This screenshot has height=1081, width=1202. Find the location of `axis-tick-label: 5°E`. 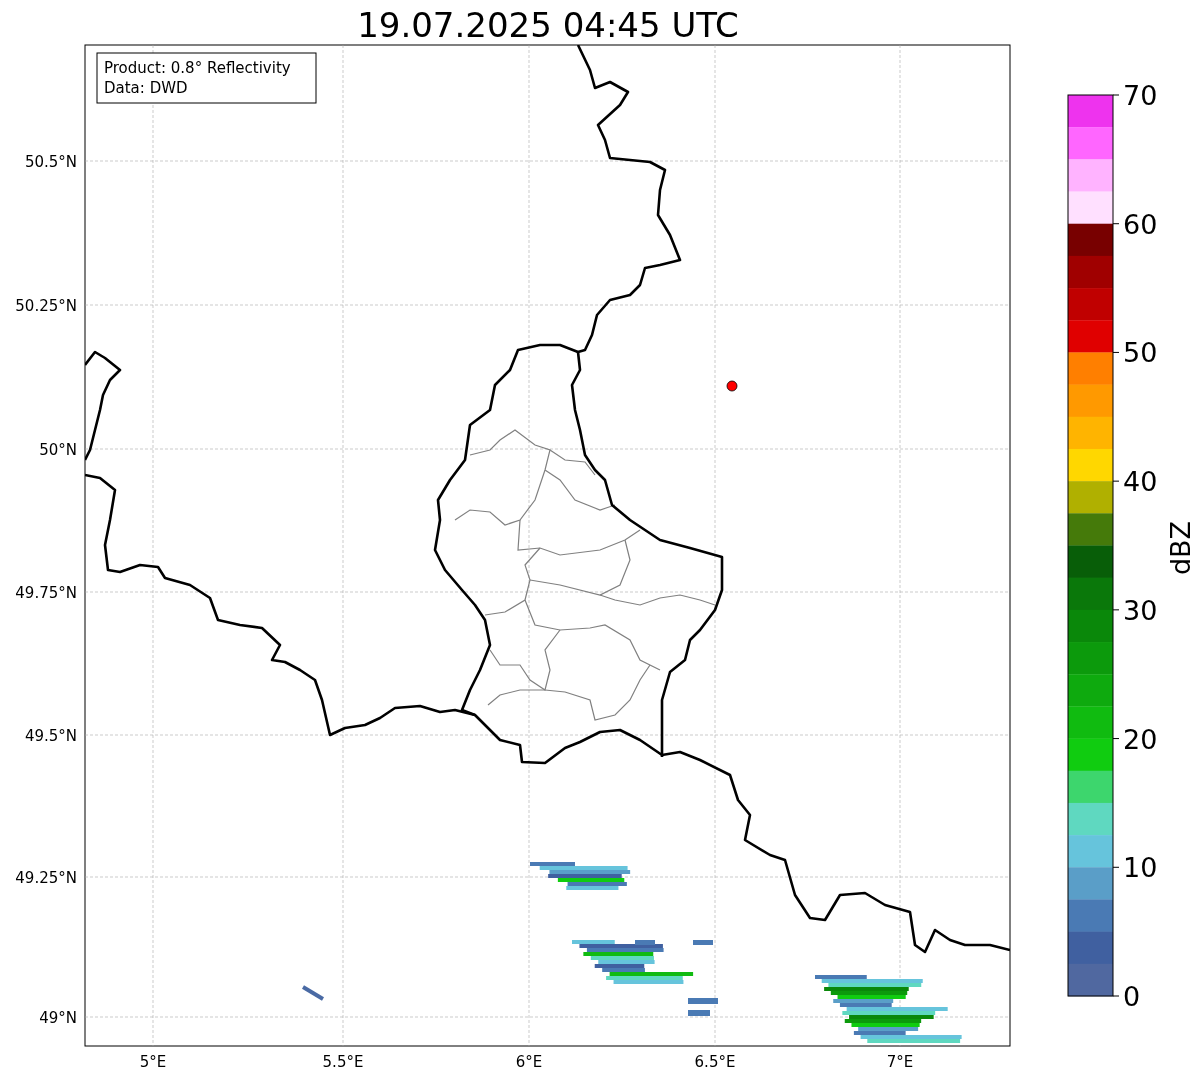

axis-tick-label: 5°E is located at coordinates (153, 1062).